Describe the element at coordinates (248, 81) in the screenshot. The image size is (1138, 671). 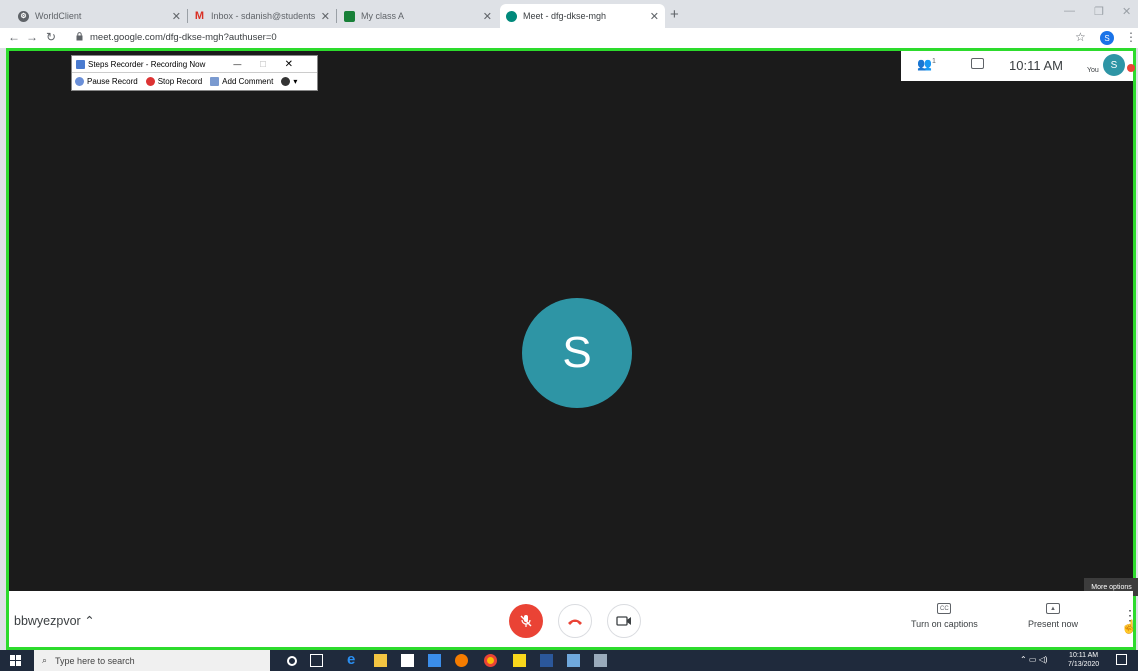
I see `add-comment-label: Add Comment` at that location.